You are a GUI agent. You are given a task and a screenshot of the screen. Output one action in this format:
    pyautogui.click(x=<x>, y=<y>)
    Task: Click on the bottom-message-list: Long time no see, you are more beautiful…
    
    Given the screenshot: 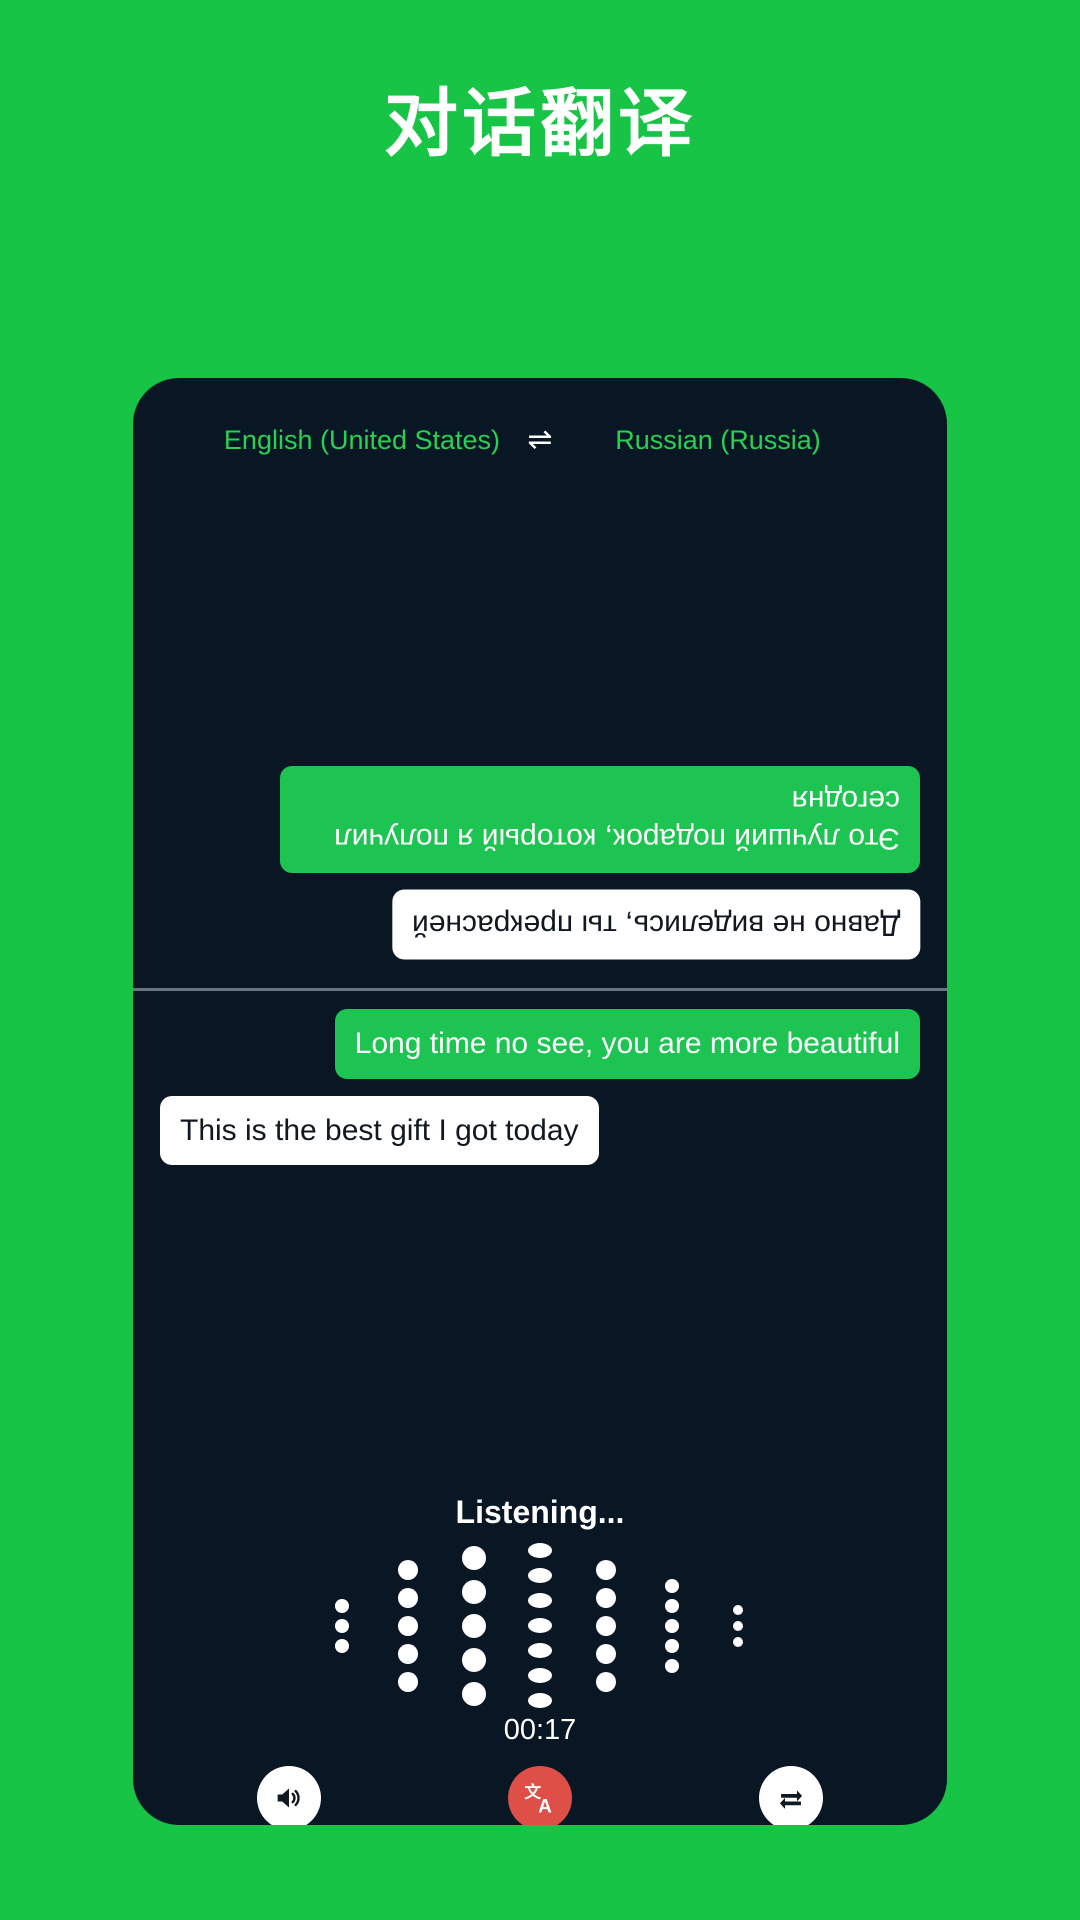 What is the action you would take?
    pyautogui.click(x=540, y=1095)
    